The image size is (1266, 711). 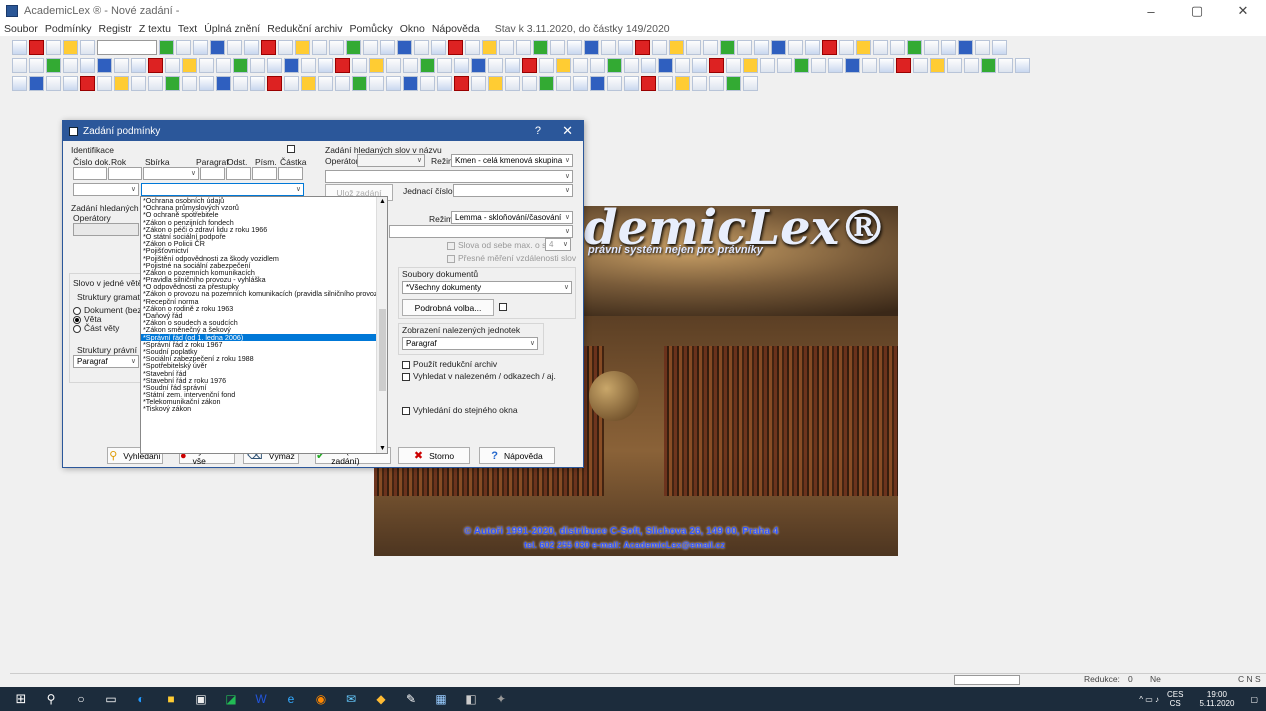 I want to click on podrobna-checkbox, so click(x=503, y=307).